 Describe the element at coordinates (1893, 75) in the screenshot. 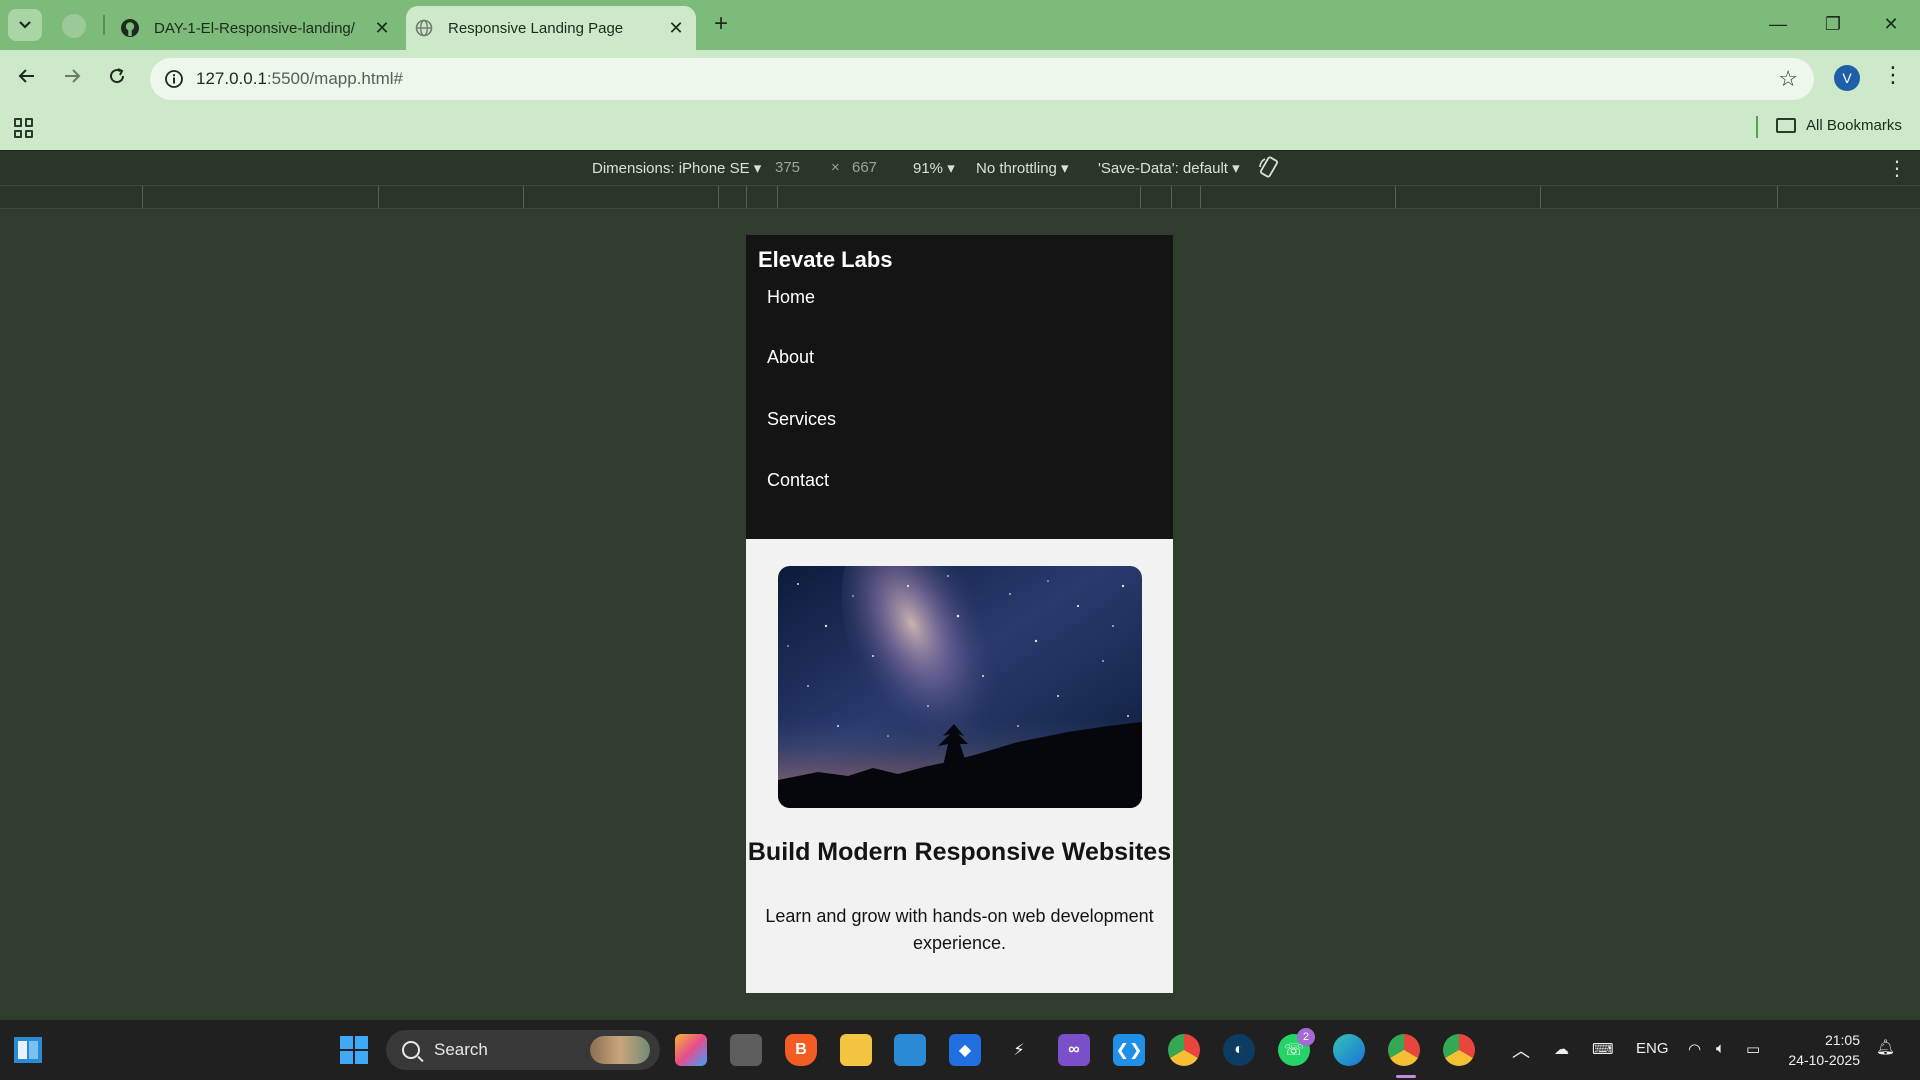

I see `browser-menu-icon: ⋮` at that location.